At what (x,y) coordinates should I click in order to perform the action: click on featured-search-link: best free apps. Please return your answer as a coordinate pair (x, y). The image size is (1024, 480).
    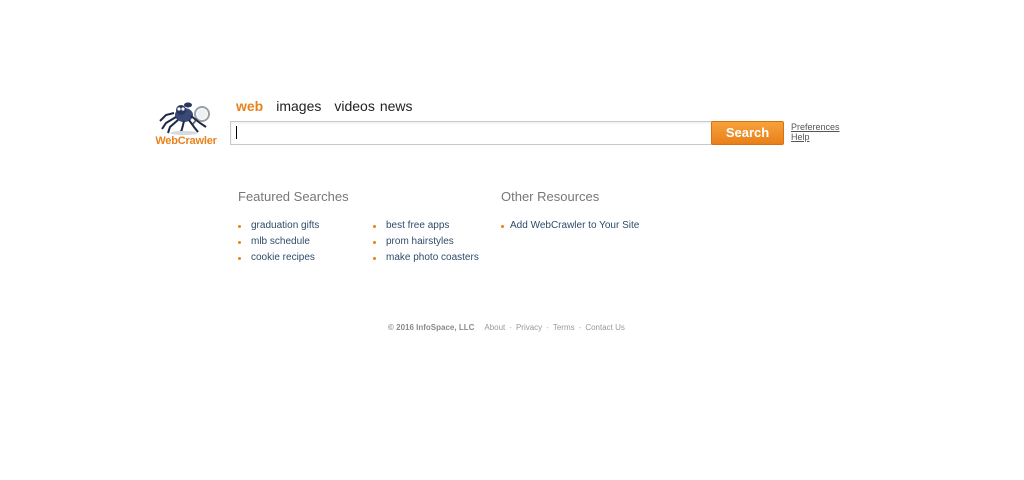
    Looking at the image, I should click on (417, 226).